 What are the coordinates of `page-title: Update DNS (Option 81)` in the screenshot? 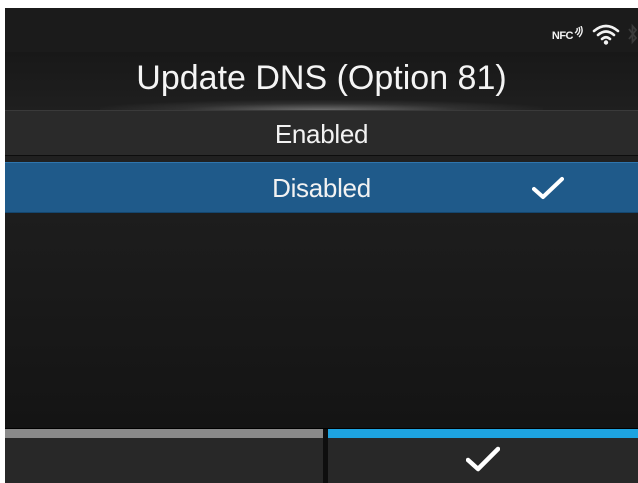 It's located at (321, 78).